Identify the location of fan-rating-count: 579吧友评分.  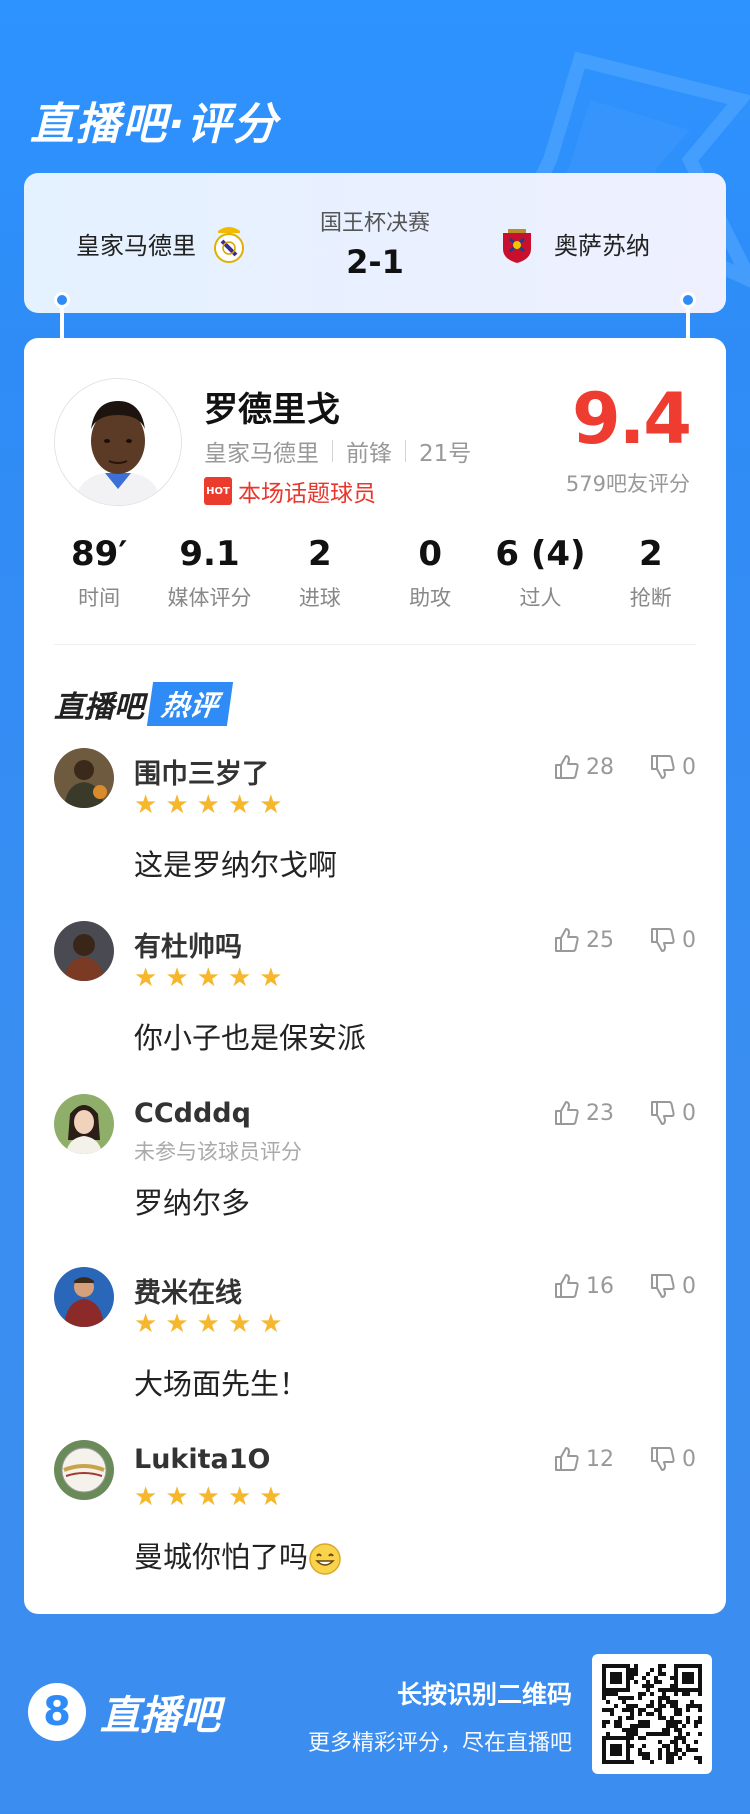
(627, 484).